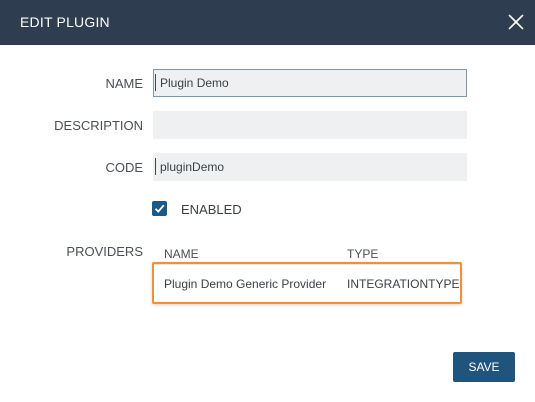  What do you see at coordinates (124, 167) in the screenshot?
I see `code-label: CODE` at bounding box center [124, 167].